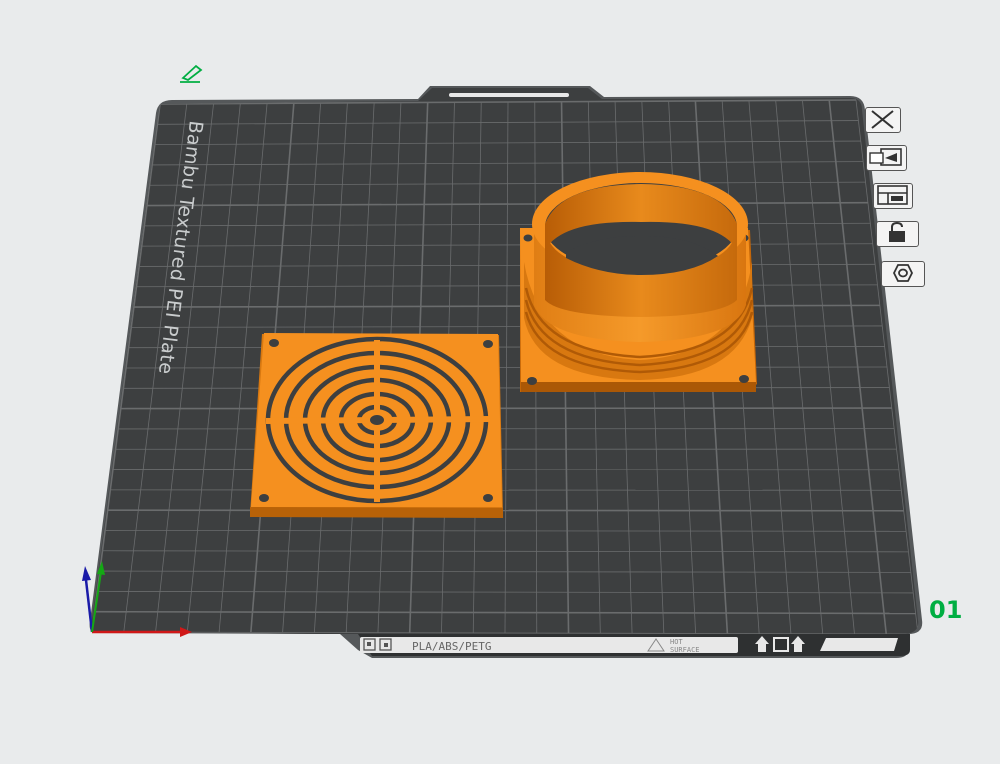  Describe the element at coordinates (376, 425) in the screenshot. I see `fan-grille-model` at that location.